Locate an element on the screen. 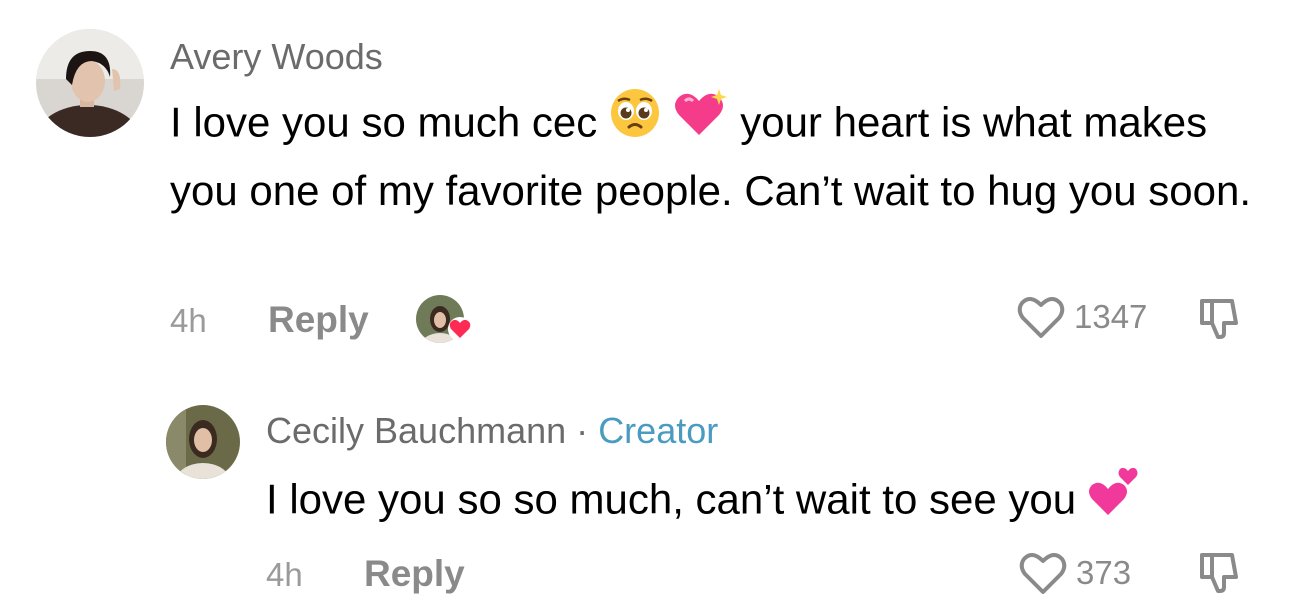 This screenshot has width=1290, height=600. liked-heart-icon is located at coordinates (460, 329).